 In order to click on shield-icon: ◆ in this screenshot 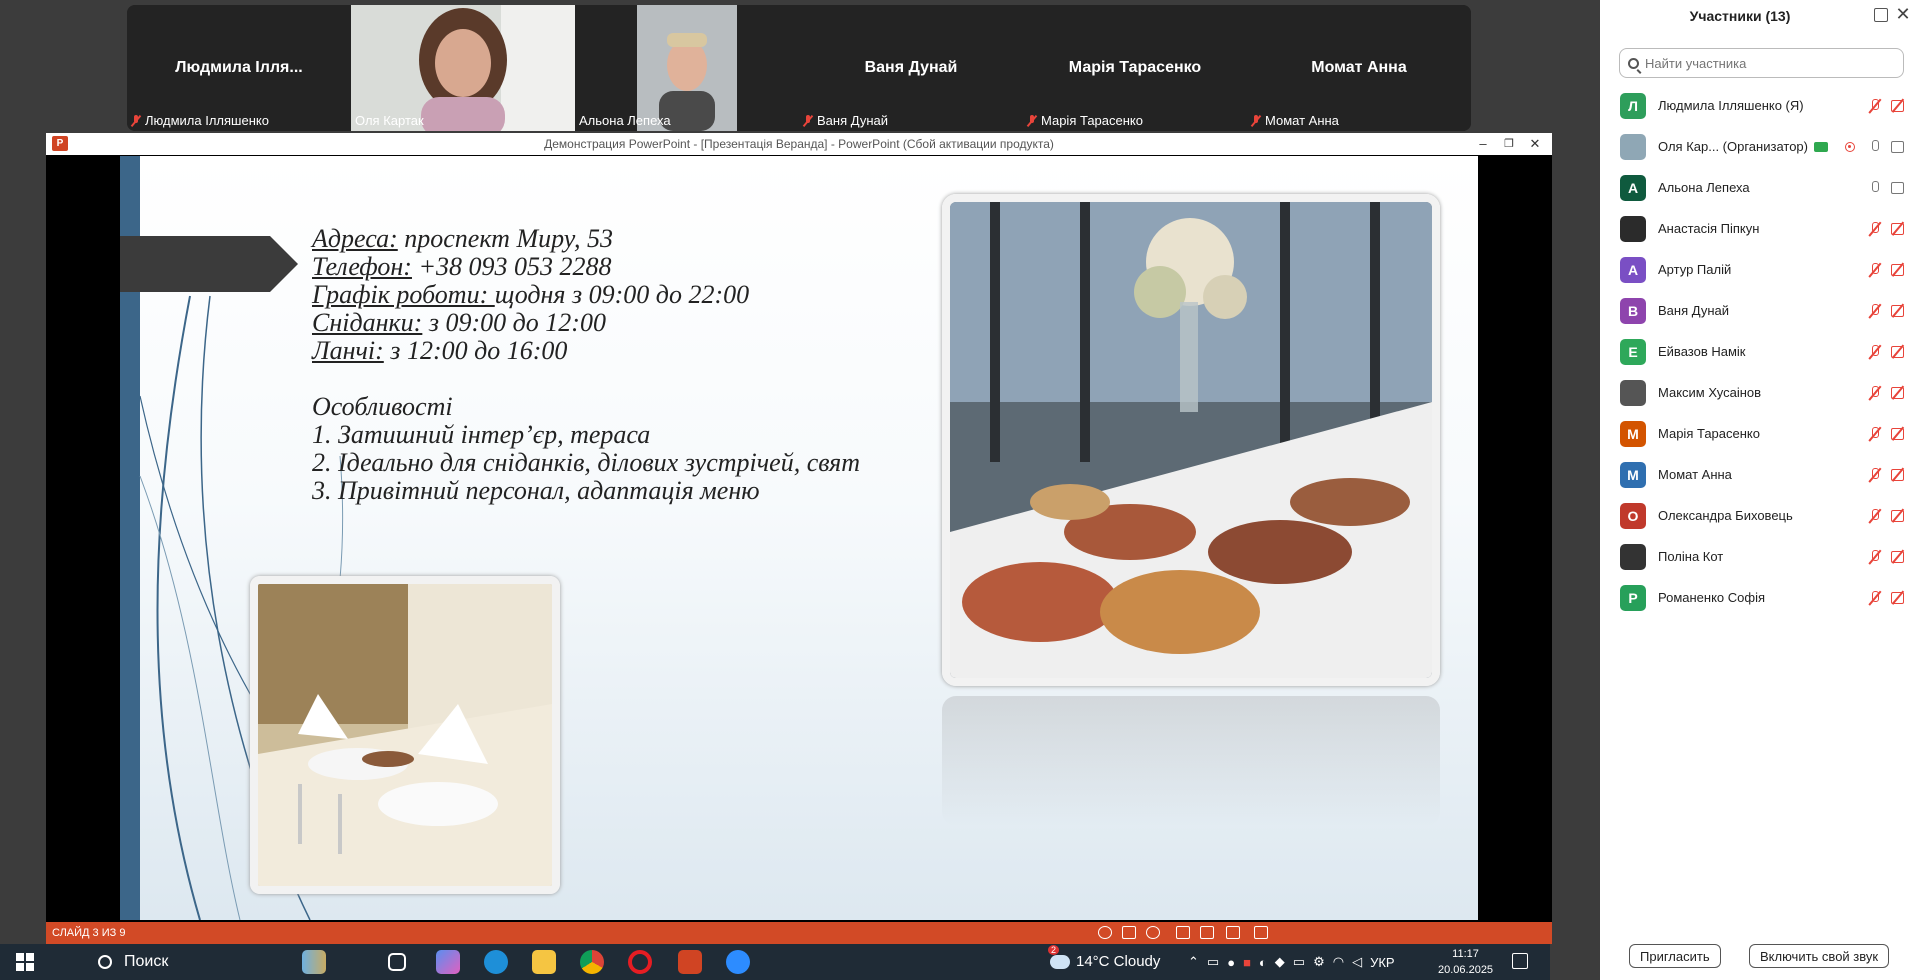, I will do `click(1280, 962)`.